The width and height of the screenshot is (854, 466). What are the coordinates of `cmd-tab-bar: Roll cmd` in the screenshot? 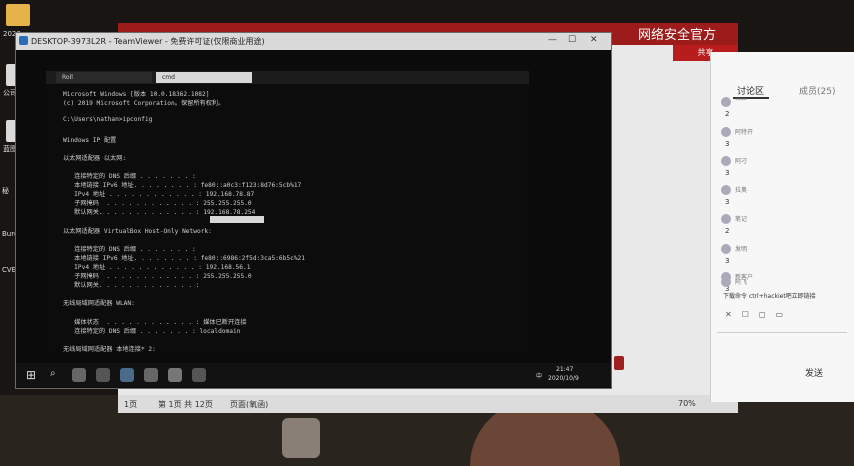 It's located at (287, 77).